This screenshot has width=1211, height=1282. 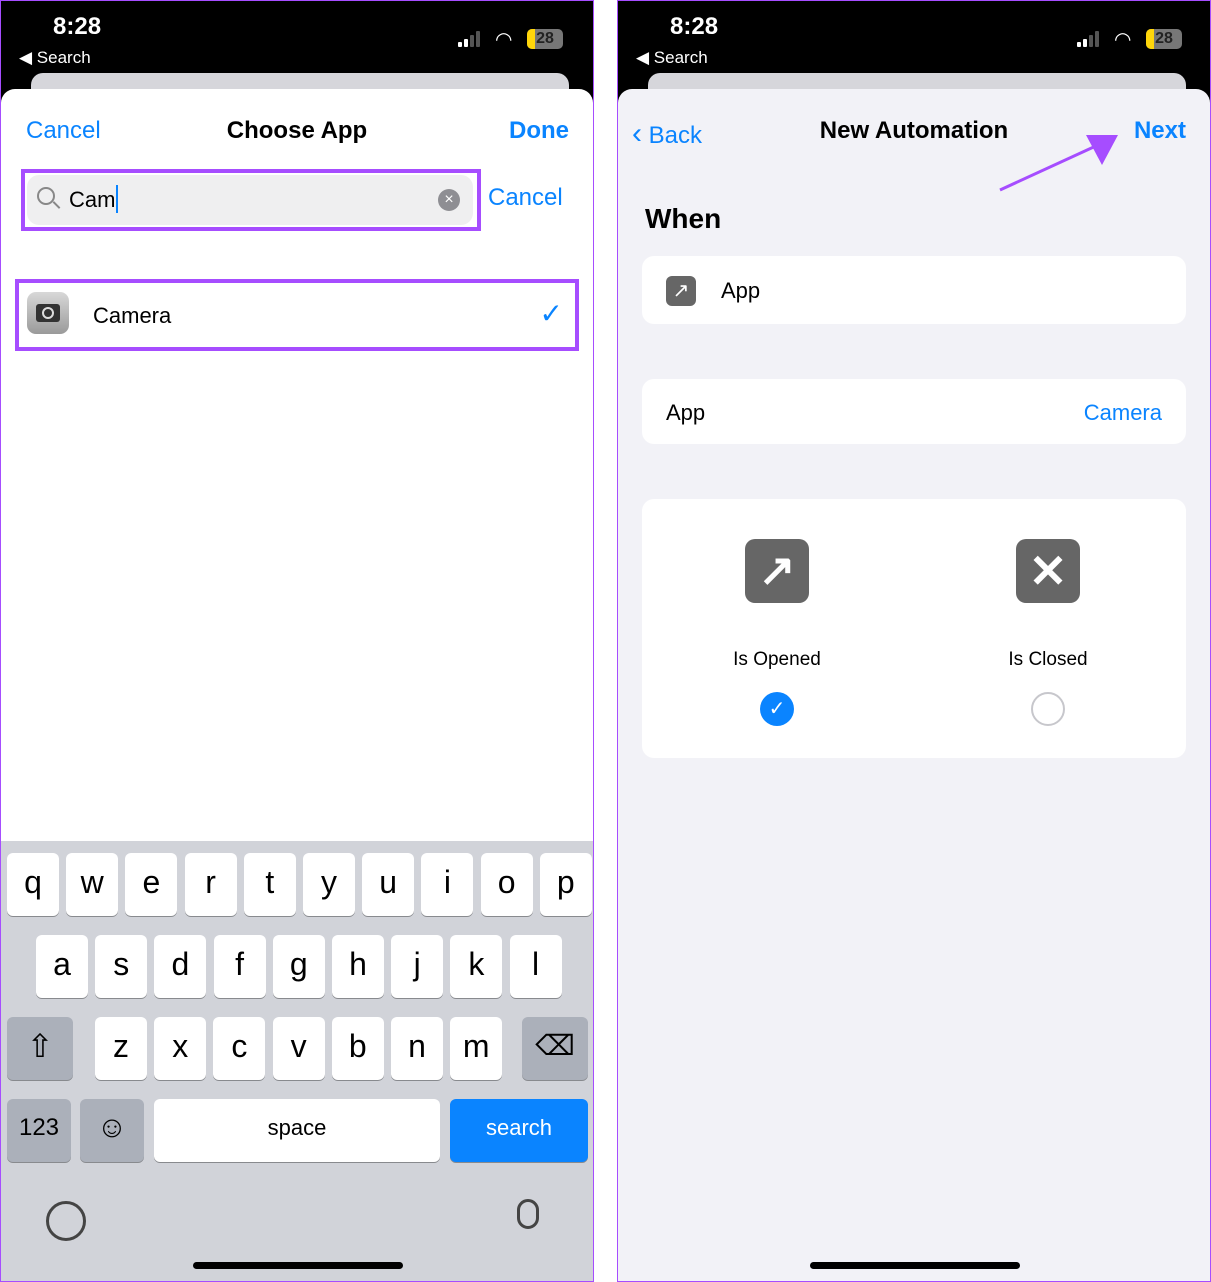 I want to click on search-key: search, so click(x=519, y=1130).